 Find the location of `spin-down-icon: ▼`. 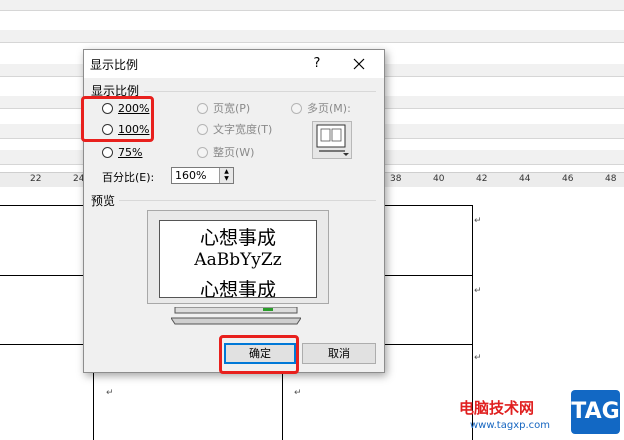

spin-down-icon: ▼ is located at coordinates (226, 178).